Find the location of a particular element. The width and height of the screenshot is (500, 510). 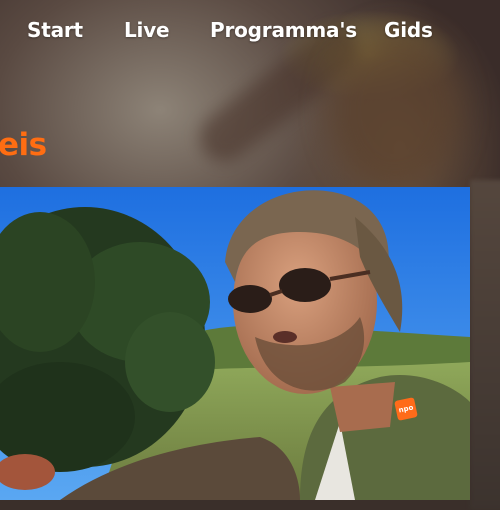

npo-logo-icon: npo is located at coordinates (406, 409).